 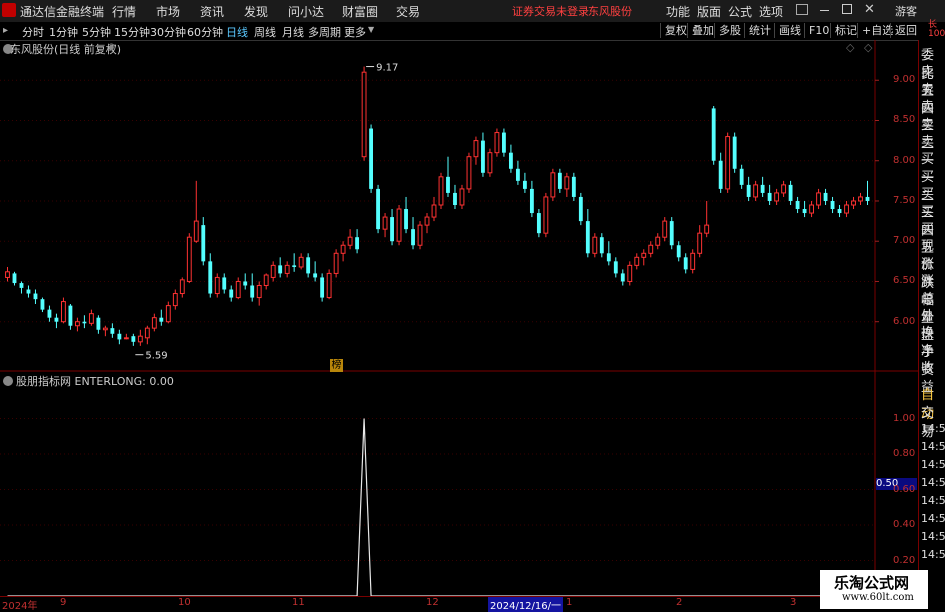 I want to click on price-tick-label: 9.00, so click(x=904, y=80).